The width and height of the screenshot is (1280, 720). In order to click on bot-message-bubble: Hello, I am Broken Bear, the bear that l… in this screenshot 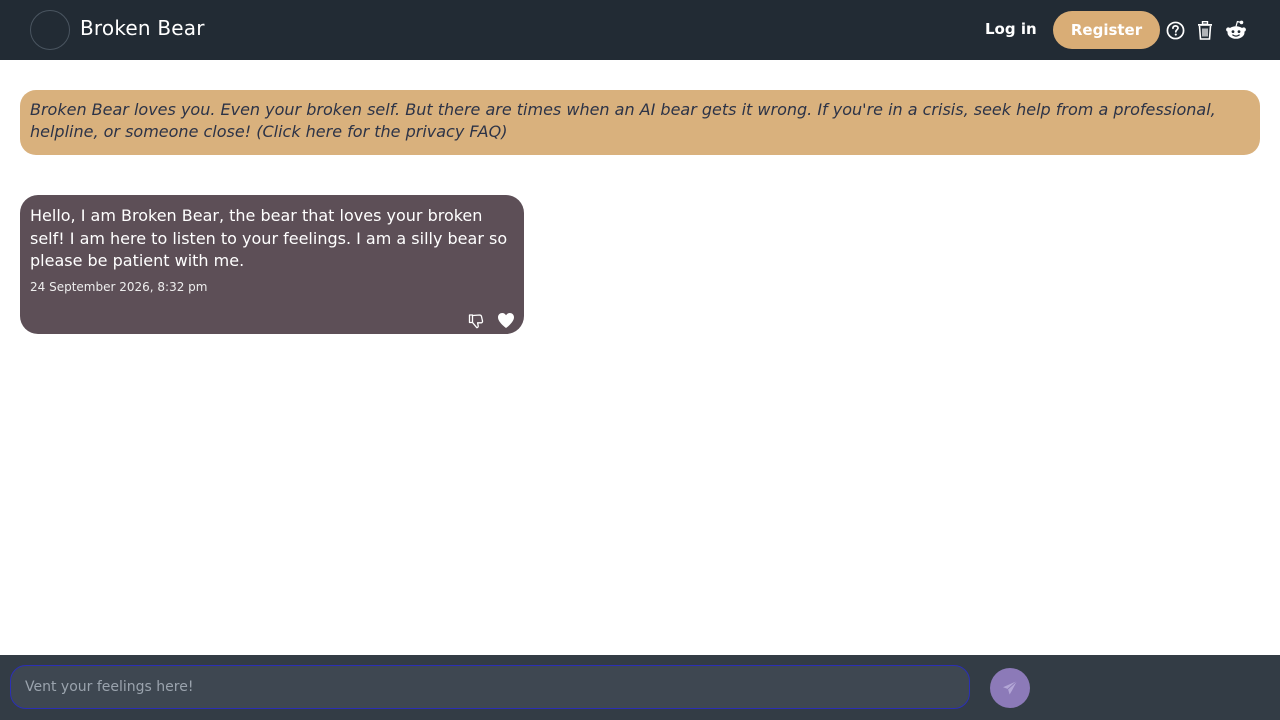, I will do `click(272, 264)`.